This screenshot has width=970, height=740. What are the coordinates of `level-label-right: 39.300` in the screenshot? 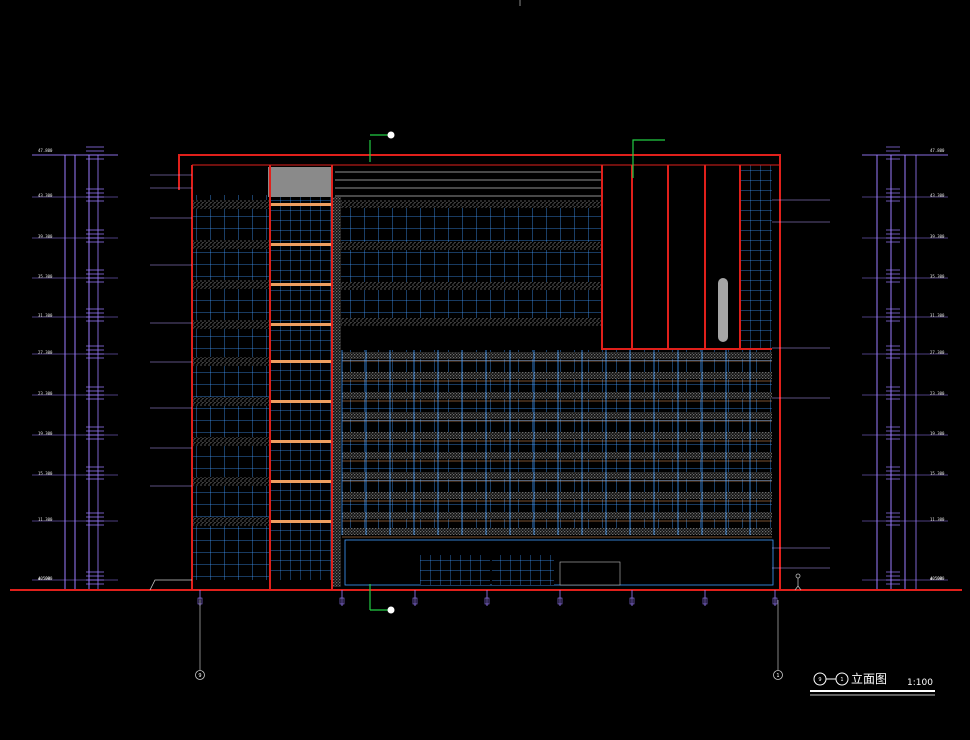 It's located at (937, 236).